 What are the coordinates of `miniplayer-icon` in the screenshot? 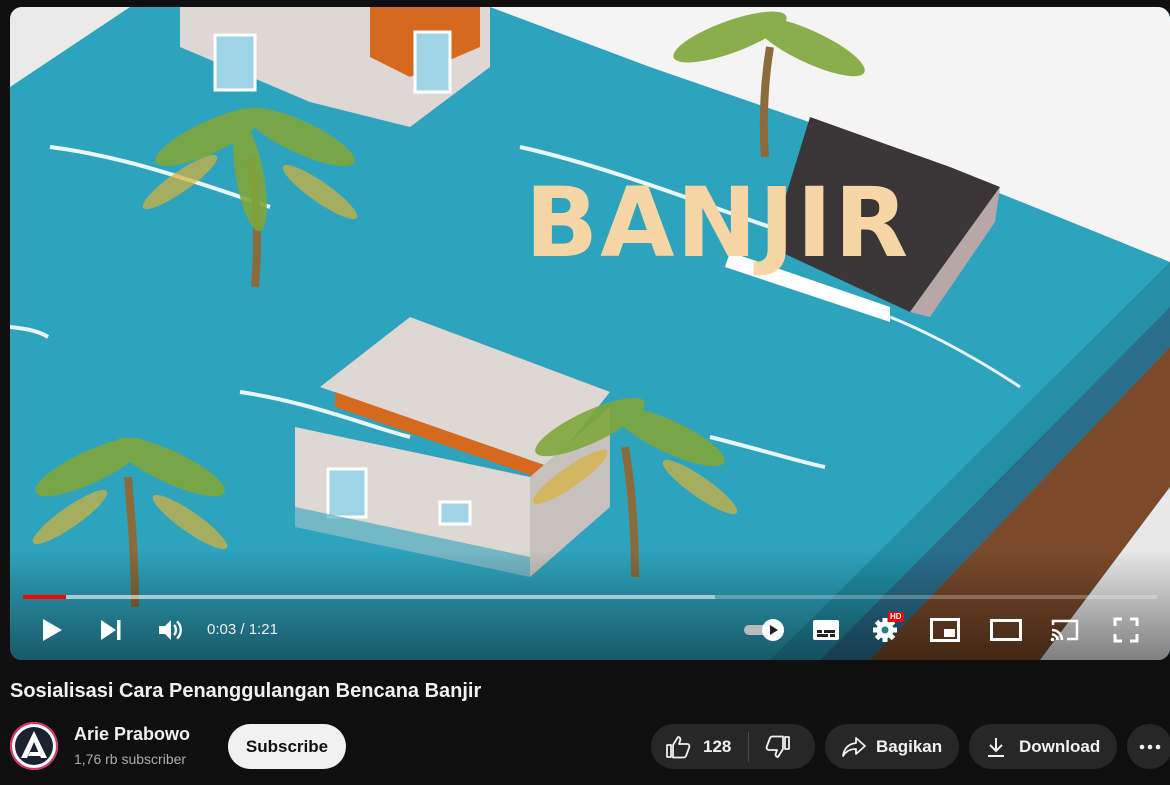 It's located at (945, 630).